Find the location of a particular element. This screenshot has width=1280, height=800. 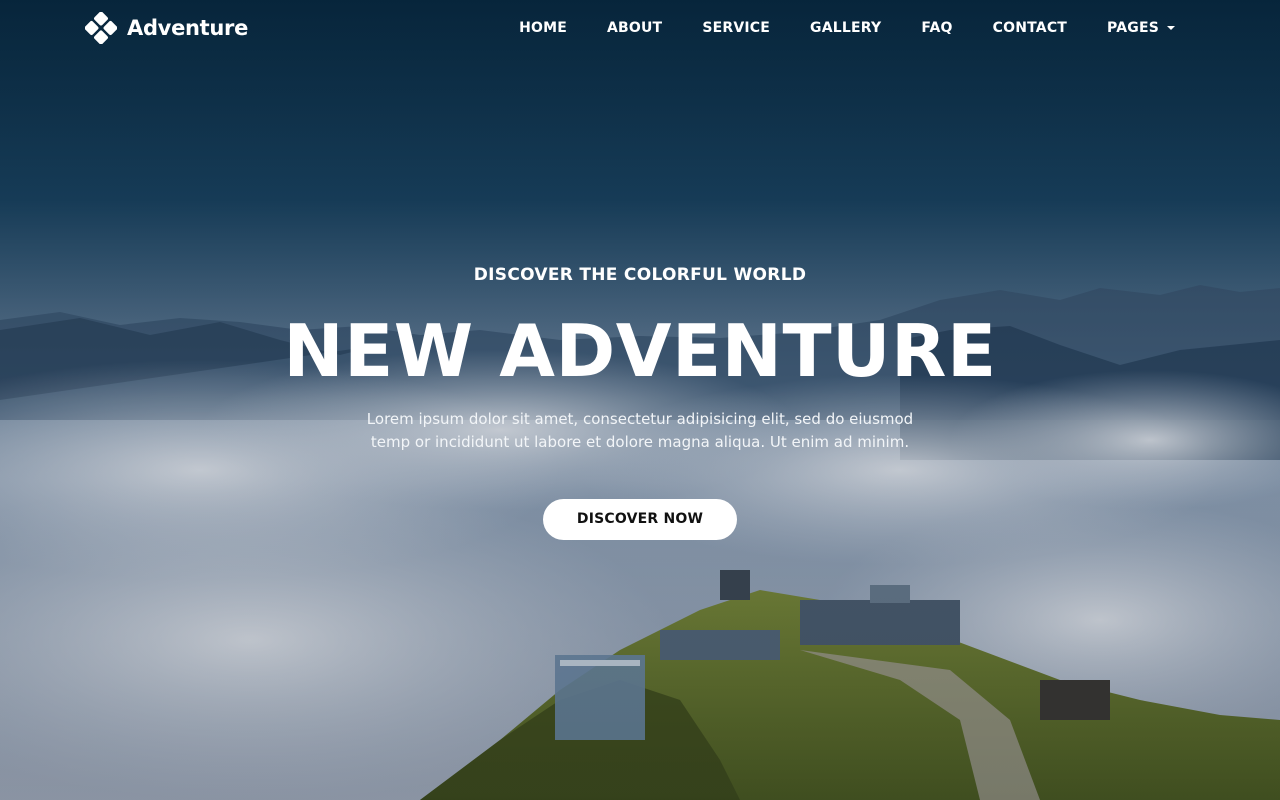

hero-eyebrow: DISCOVER THE COLORFUL WORLD is located at coordinates (640, 275).